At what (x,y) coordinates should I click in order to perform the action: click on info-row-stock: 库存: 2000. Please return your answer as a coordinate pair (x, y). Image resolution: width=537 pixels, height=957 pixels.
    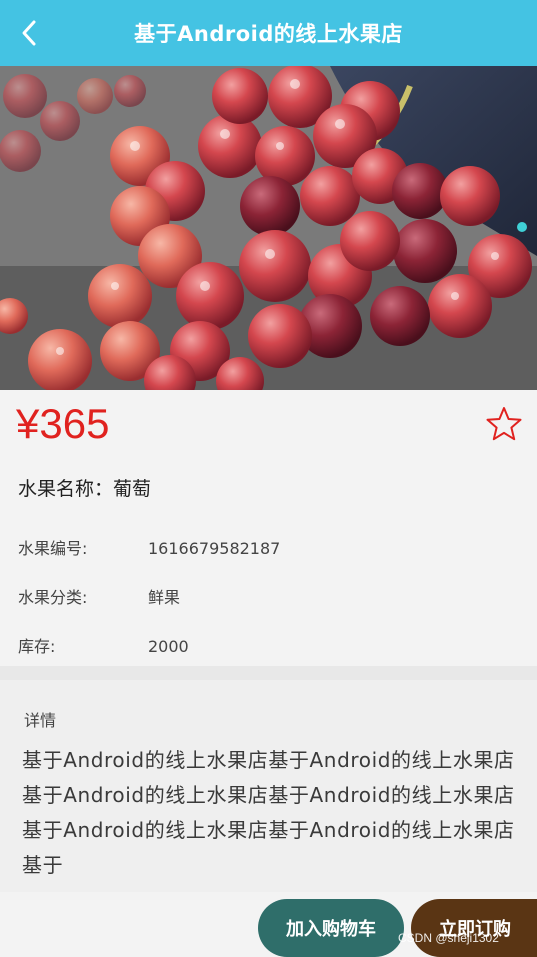
    Looking at the image, I should click on (103, 645).